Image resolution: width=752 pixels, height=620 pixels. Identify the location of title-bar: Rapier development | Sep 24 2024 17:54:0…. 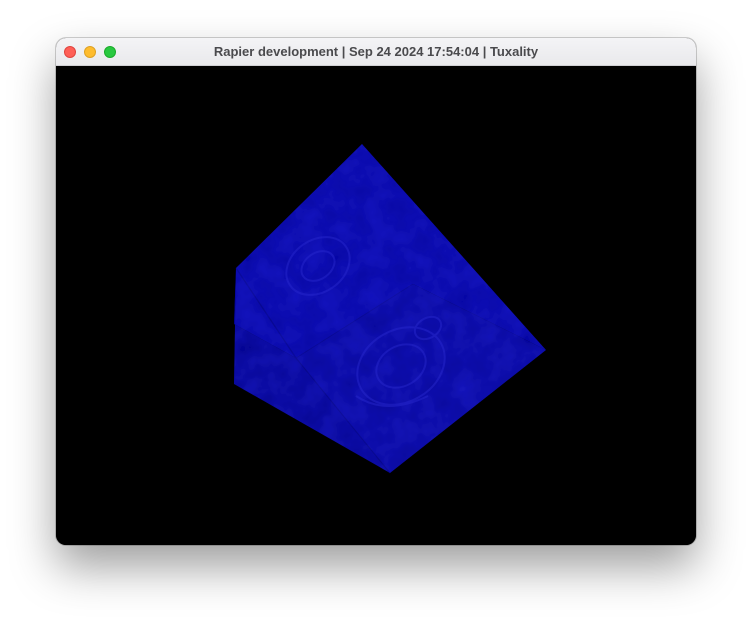
(376, 52).